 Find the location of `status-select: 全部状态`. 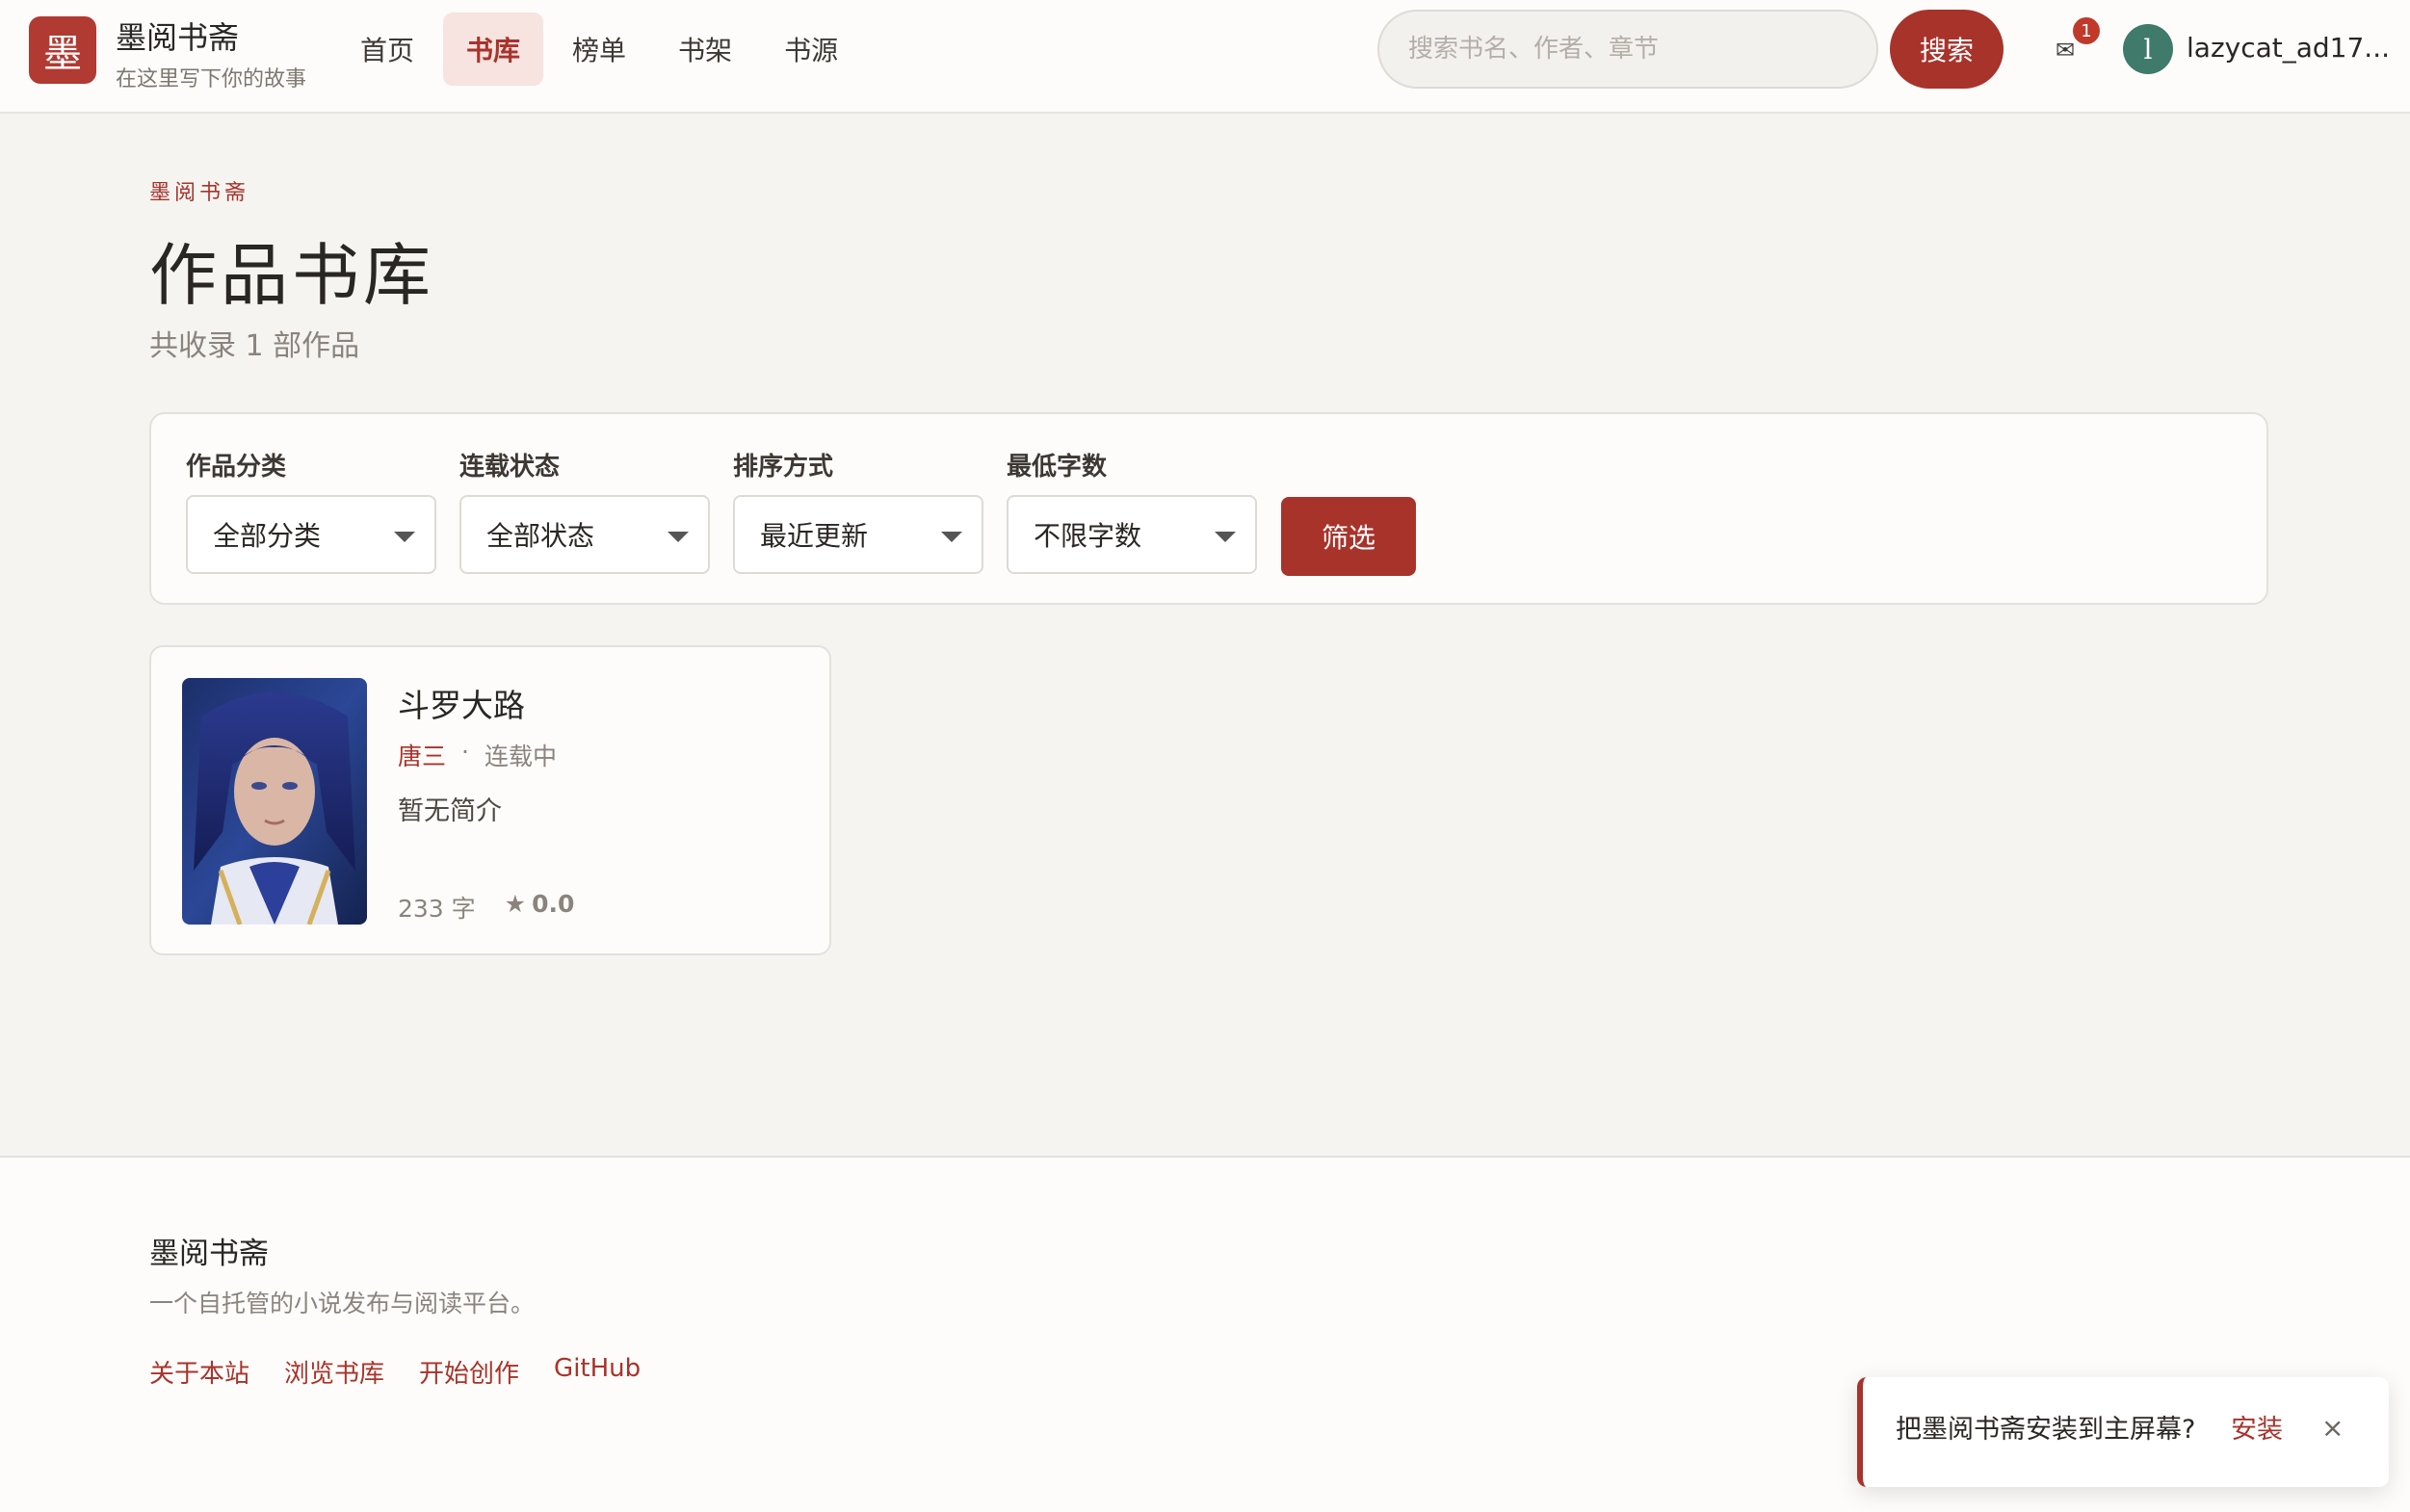

status-select: 全部状态 is located at coordinates (585, 534).